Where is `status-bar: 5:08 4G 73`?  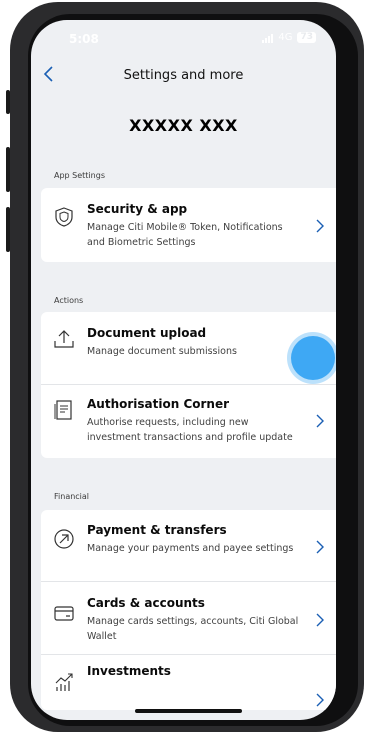 status-bar: 5:08 4G 73 is located at coordinates (183, 40).